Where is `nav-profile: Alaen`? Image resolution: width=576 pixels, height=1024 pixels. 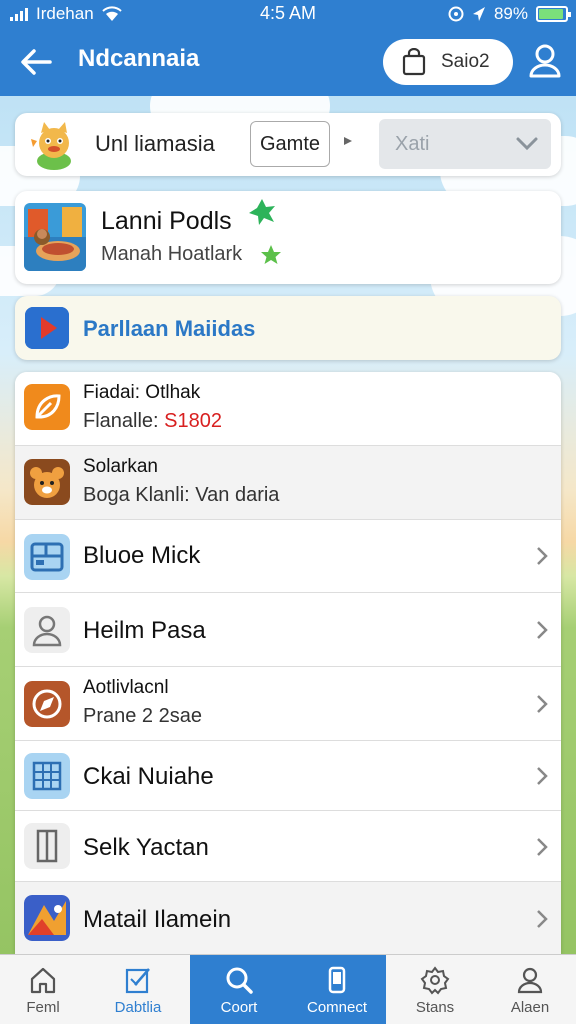
nav-profile: Alaen is located at coordinates (530, 989).